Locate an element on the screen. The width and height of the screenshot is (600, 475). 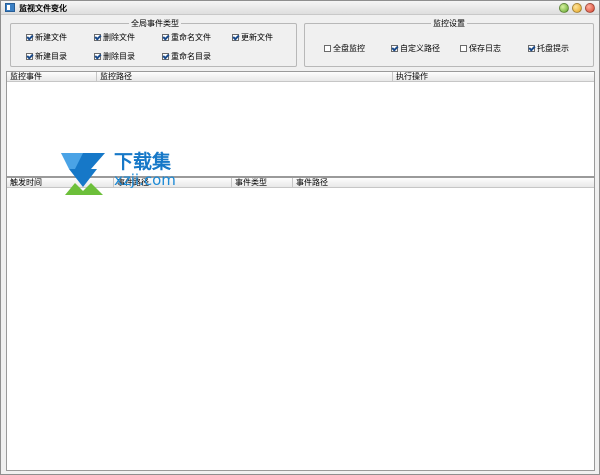
window-title: 监视文件变化 is located at coordinates (43, 8).